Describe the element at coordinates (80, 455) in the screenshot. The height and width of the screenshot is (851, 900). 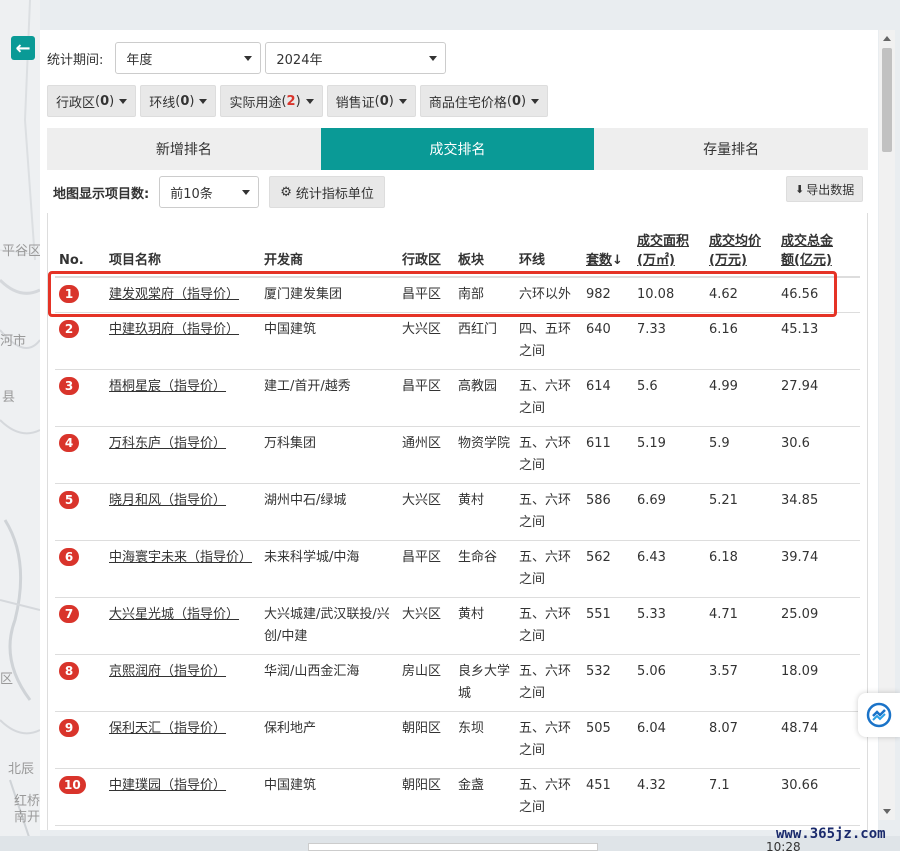
I see `cell-no: 4` at that location.